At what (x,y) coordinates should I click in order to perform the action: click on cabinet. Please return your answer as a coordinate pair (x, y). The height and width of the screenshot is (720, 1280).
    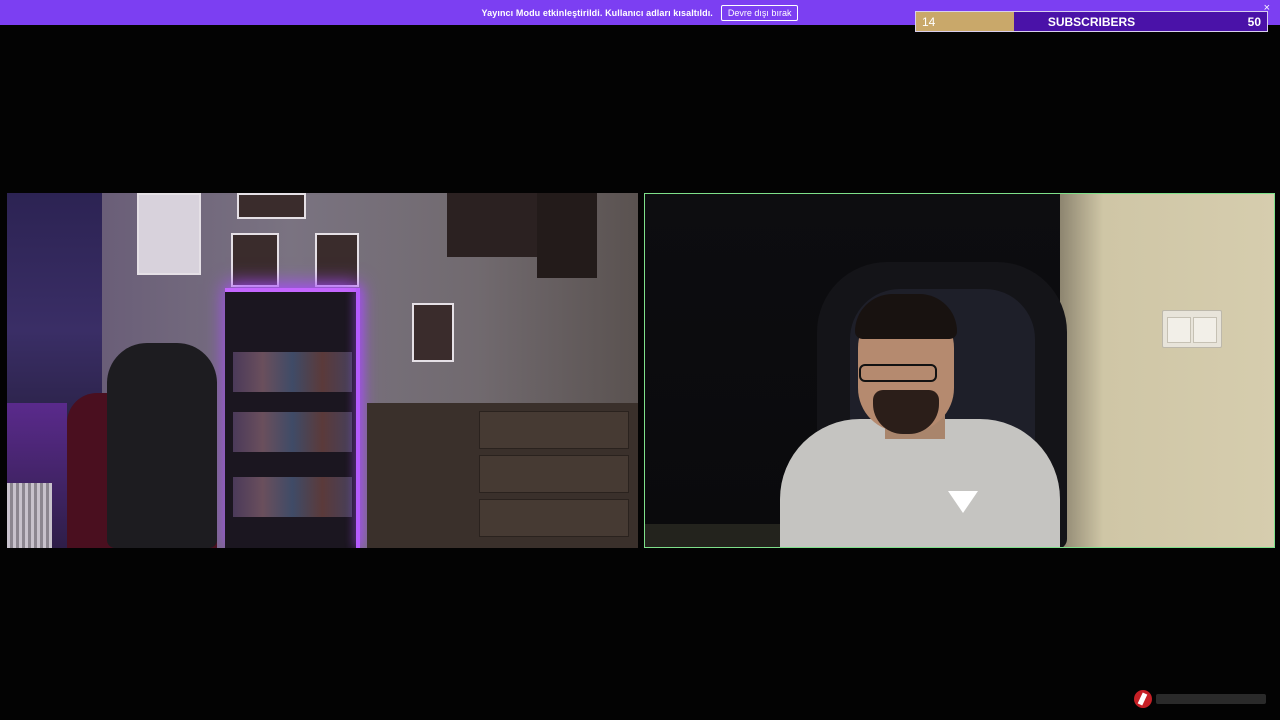
    Looking at the image, I should click on (502, 475).